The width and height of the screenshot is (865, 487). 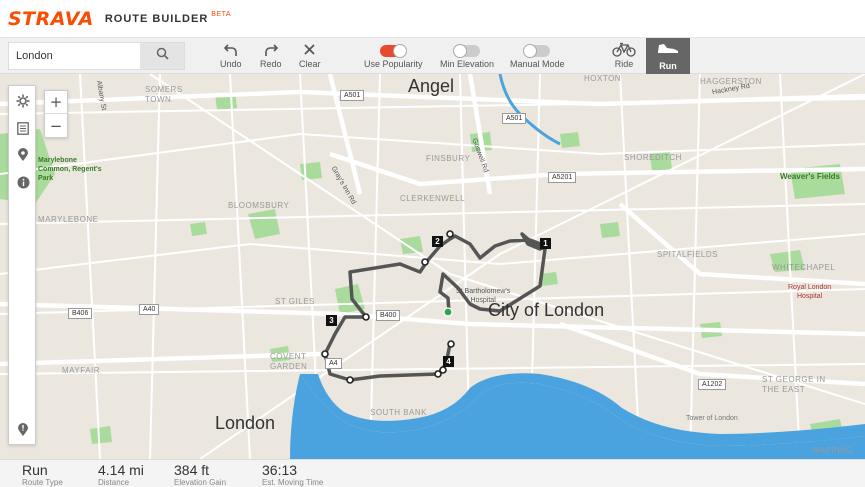 I want to click on manual-mode-label: Manual Mode, so click(x=537, y=64).